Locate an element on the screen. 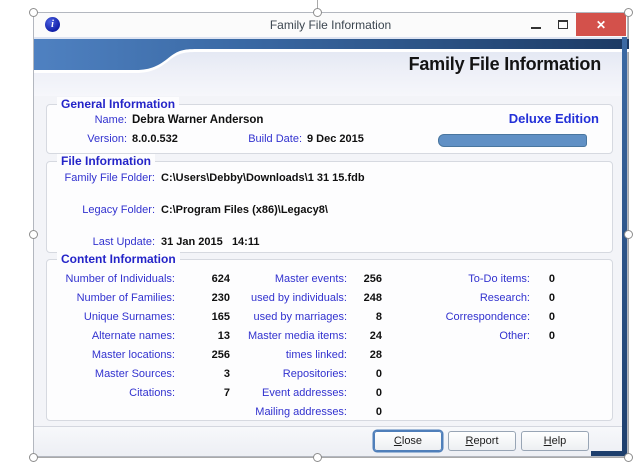 The image size is (640, 469). stat-row: Other: 0 is located at coordinates (467, 339).